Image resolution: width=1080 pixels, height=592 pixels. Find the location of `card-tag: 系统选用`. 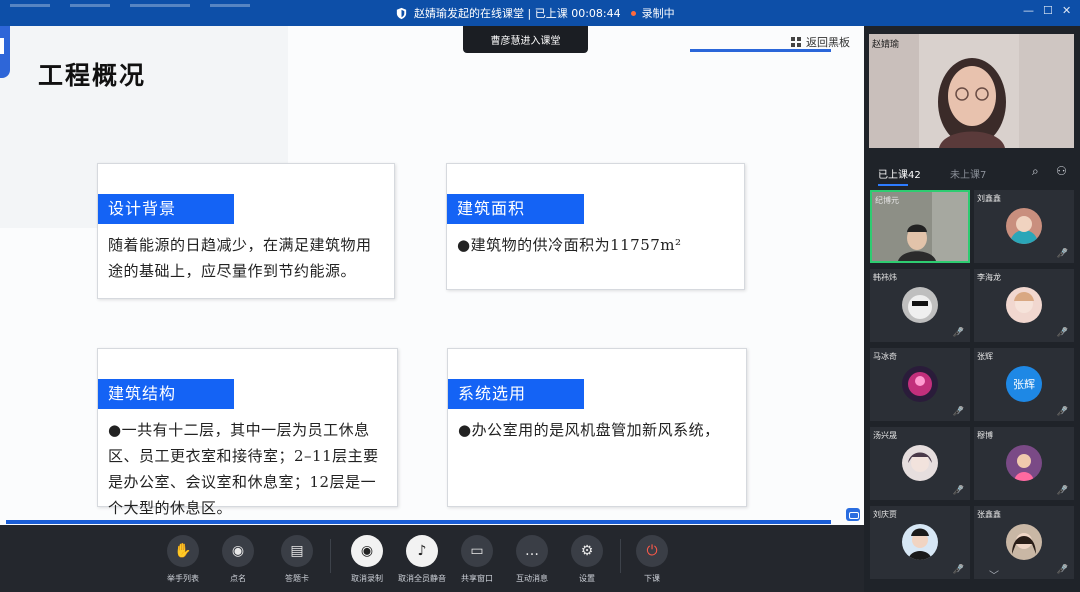

card-tag: 系统选用 is located at coordinates (516, 394).